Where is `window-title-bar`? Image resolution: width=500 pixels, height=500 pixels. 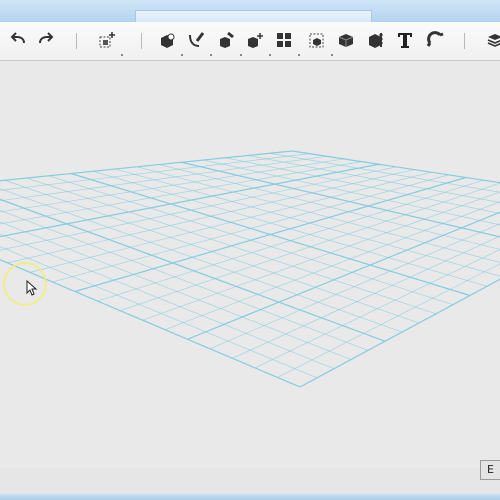
window-title-bar is located at coordinates (250, 11).